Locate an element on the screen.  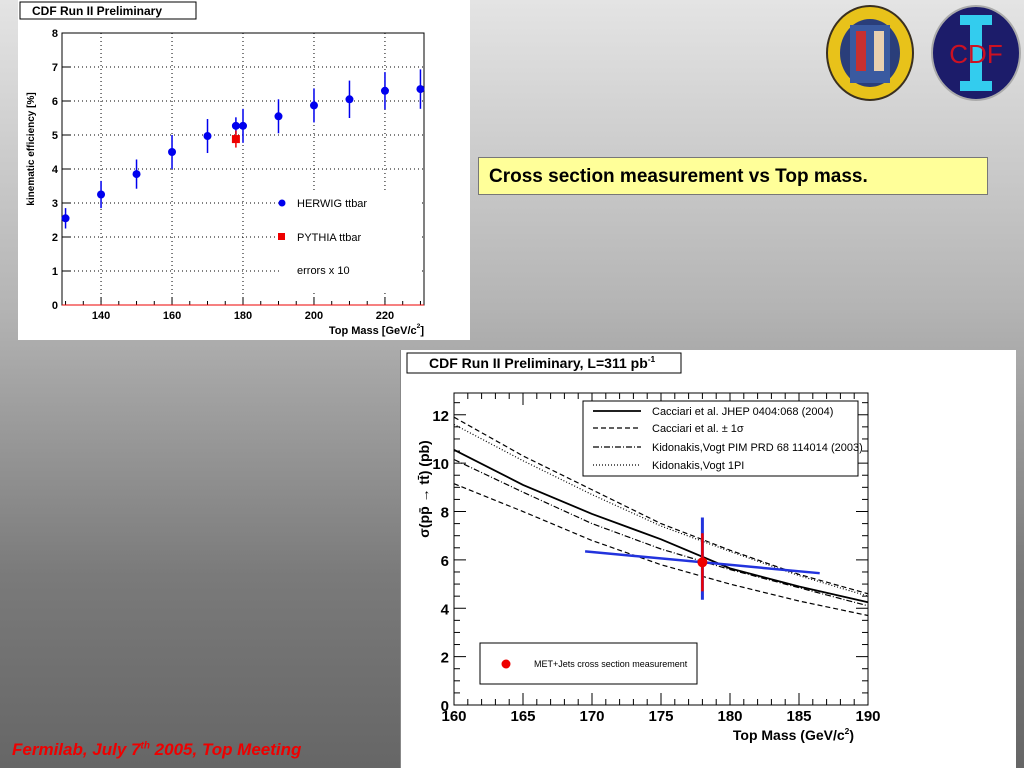
measurement-legend-marker is located at coordinates (506, 664).